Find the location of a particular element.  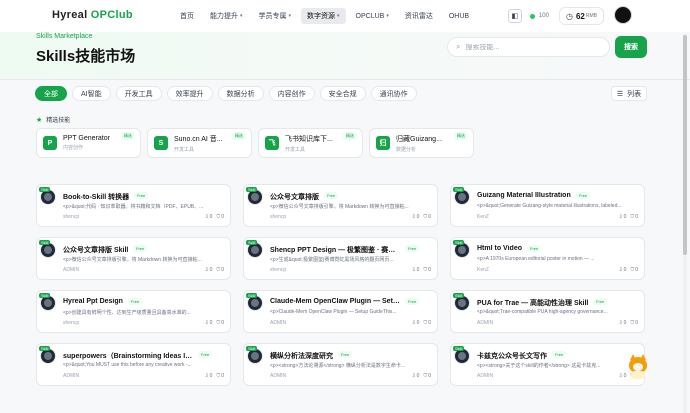

page-subtitle: Skills Marketplace is located at coordinates (64, 36).